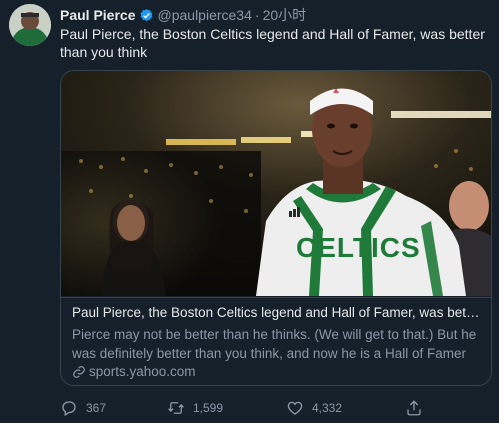  I want to click on reply-icon, so click(69, 408).